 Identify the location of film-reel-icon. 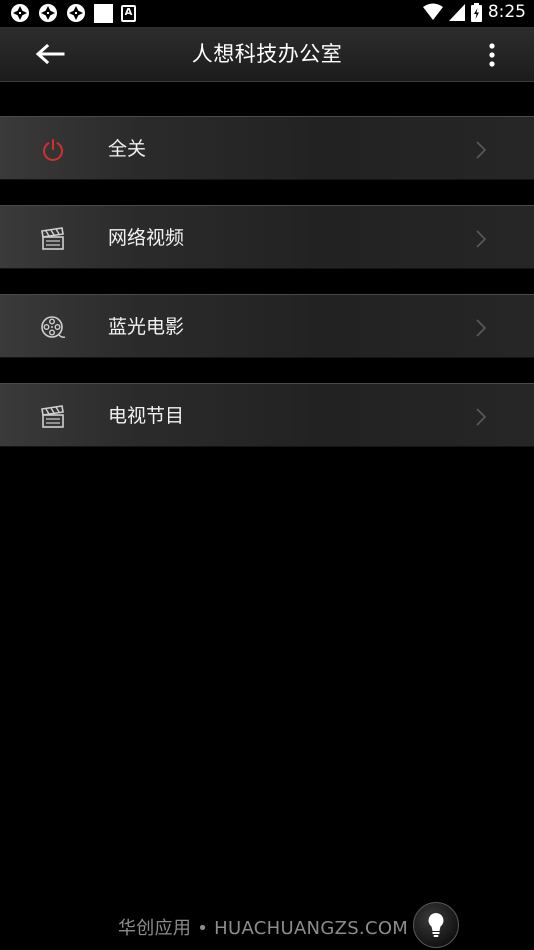
(53, 328).